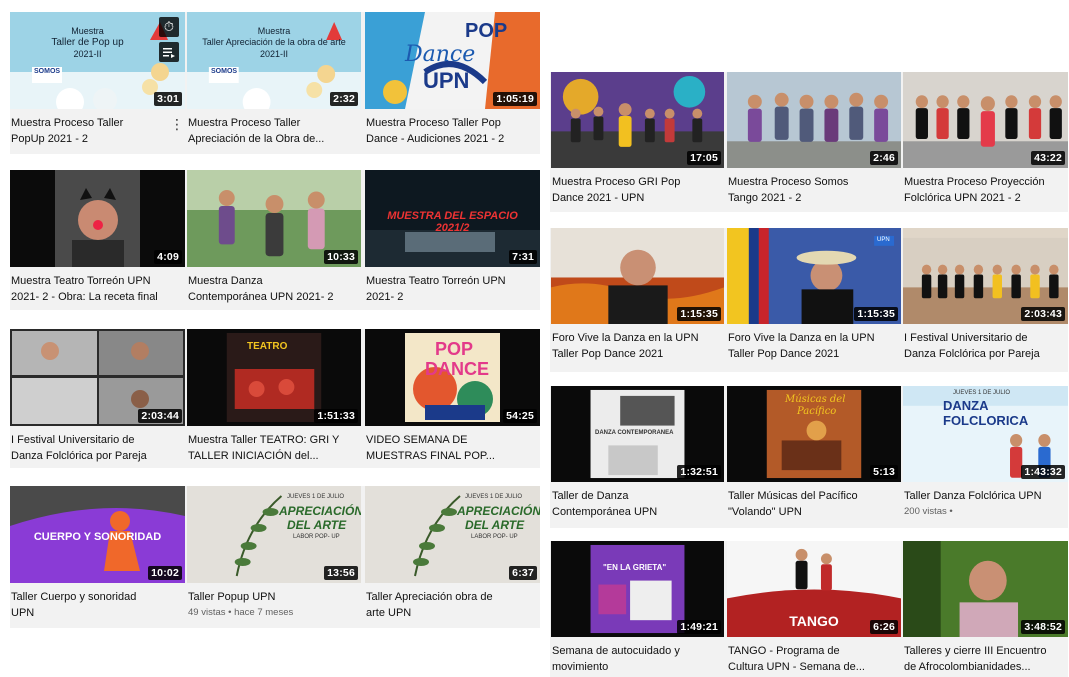  What do you see at coordinates (974, 182) in the screenshot?
I see `video-title-line: Muestra Proceso Proyección` at bounding box center [974, 182].